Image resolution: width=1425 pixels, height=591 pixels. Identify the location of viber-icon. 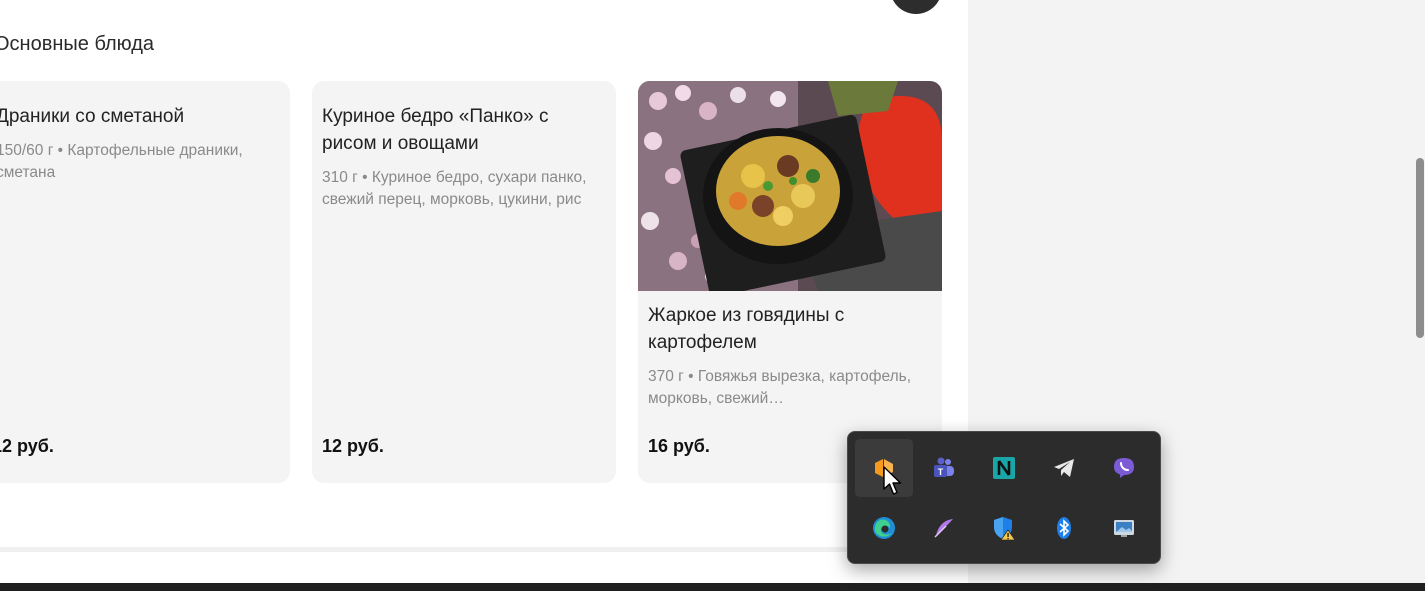
(1124, 468).